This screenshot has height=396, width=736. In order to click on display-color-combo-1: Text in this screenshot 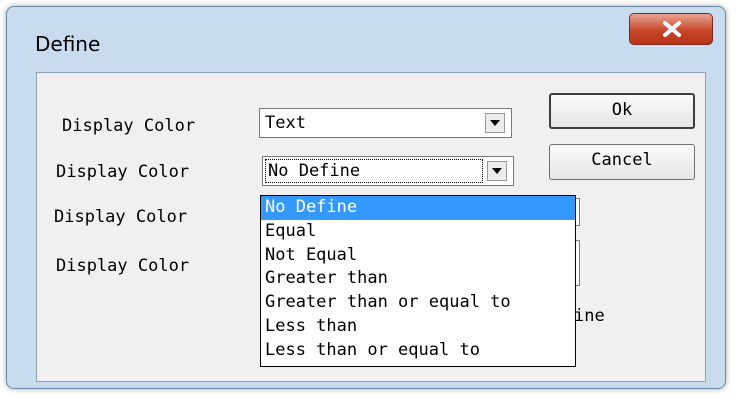, I will do `click(385, 123)`.